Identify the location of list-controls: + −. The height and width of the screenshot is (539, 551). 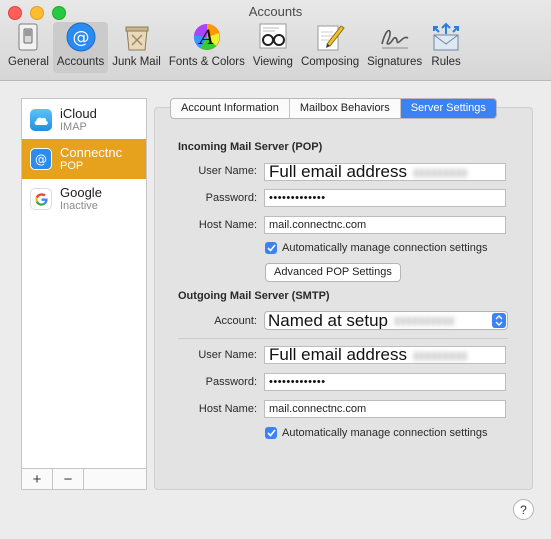
(84, 478).